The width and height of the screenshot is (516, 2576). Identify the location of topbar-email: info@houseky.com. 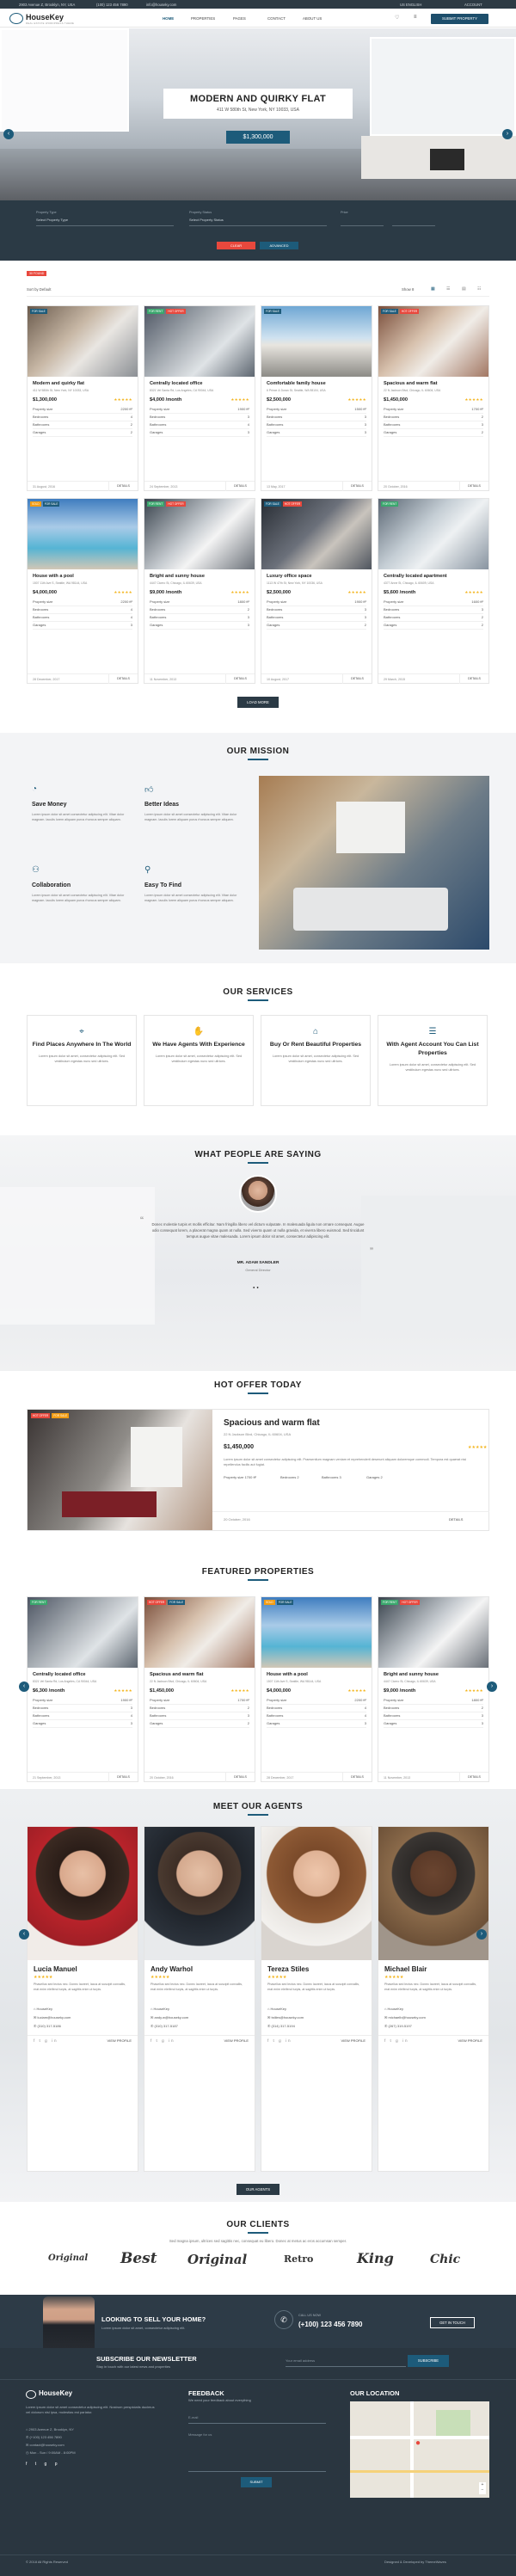
(161, 5).